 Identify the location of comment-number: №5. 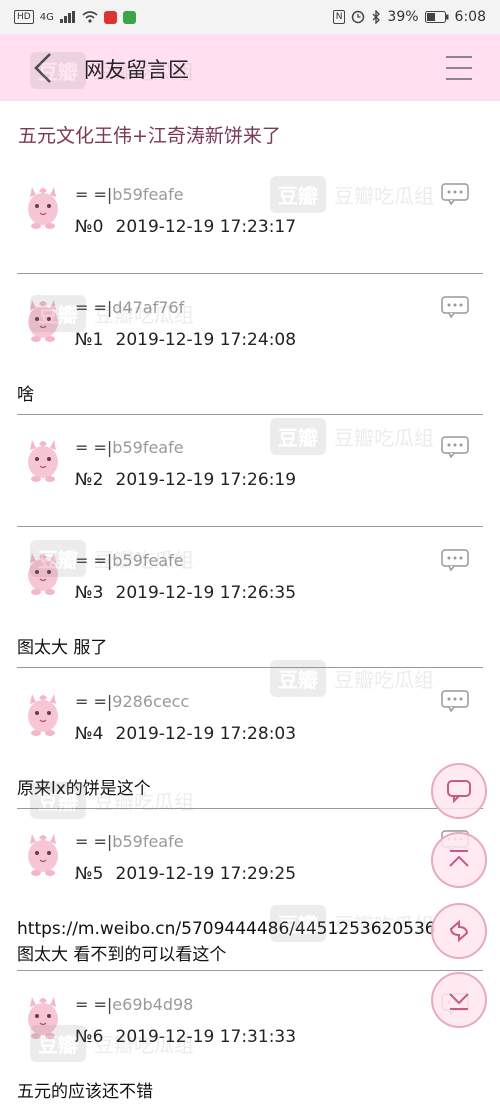
(89, 874).